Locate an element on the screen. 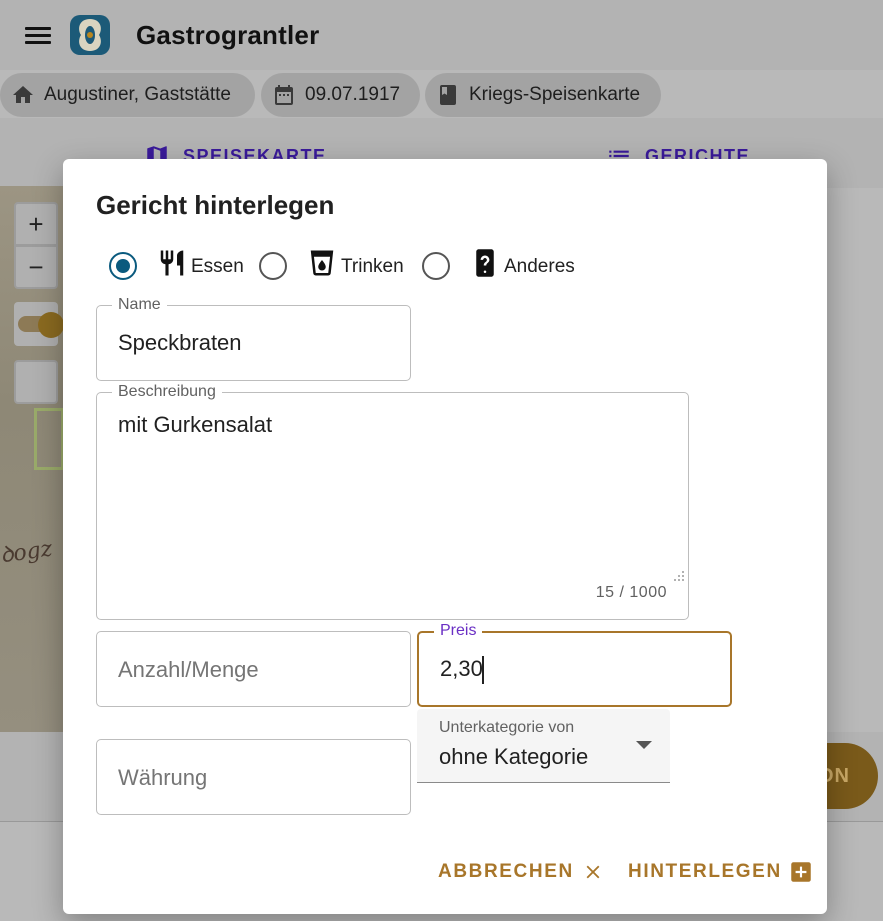  field-label: Preis is located at coordinates (458, 631).